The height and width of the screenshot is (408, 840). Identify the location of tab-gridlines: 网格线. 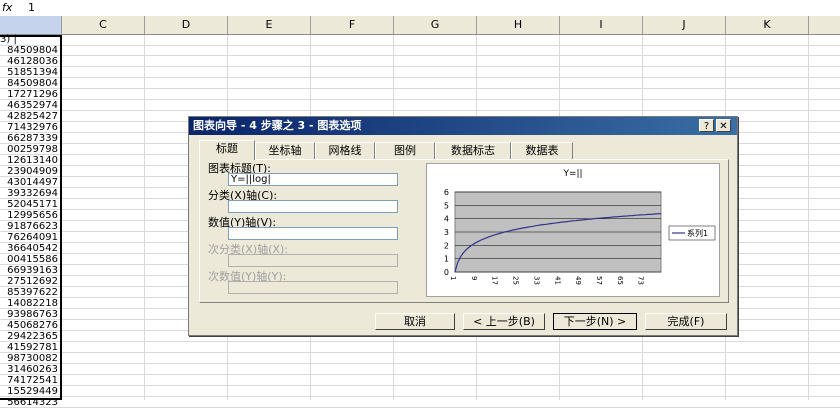
(345, 151).